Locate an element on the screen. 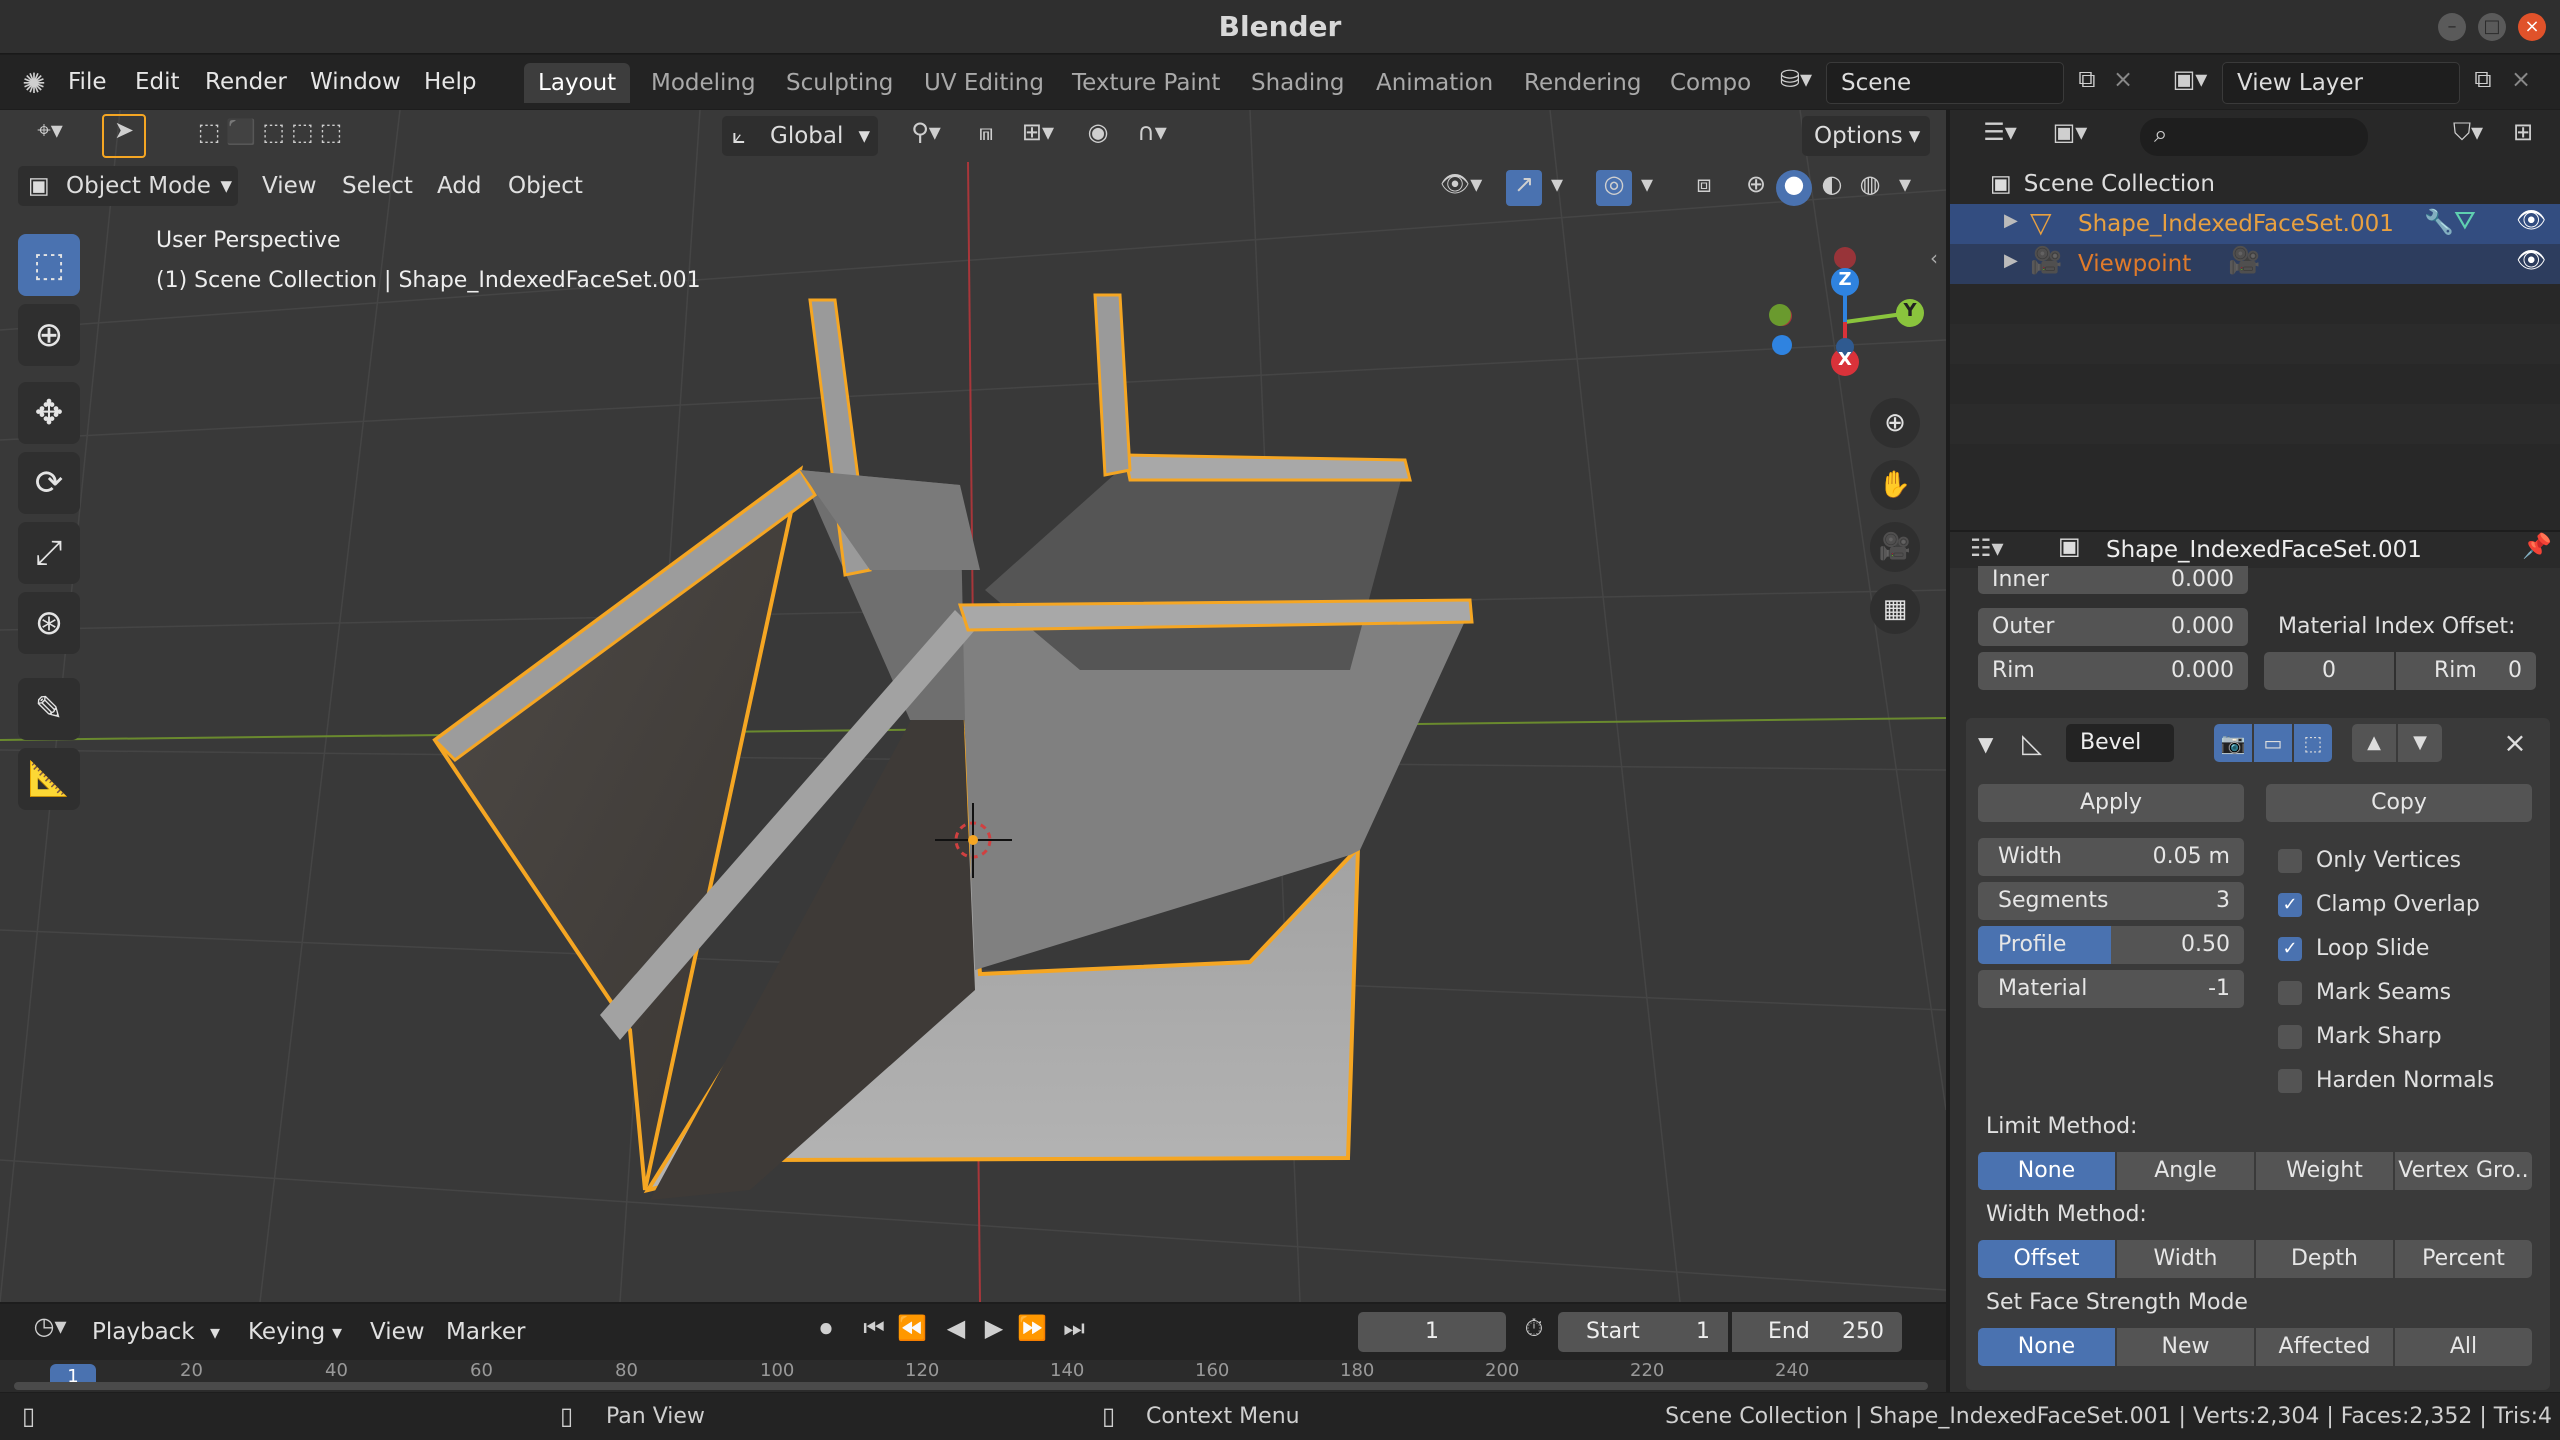 This screenshot has height=1440, width=2560. outer-field: Outer 0.000 is located at coordinates (2113, 627).